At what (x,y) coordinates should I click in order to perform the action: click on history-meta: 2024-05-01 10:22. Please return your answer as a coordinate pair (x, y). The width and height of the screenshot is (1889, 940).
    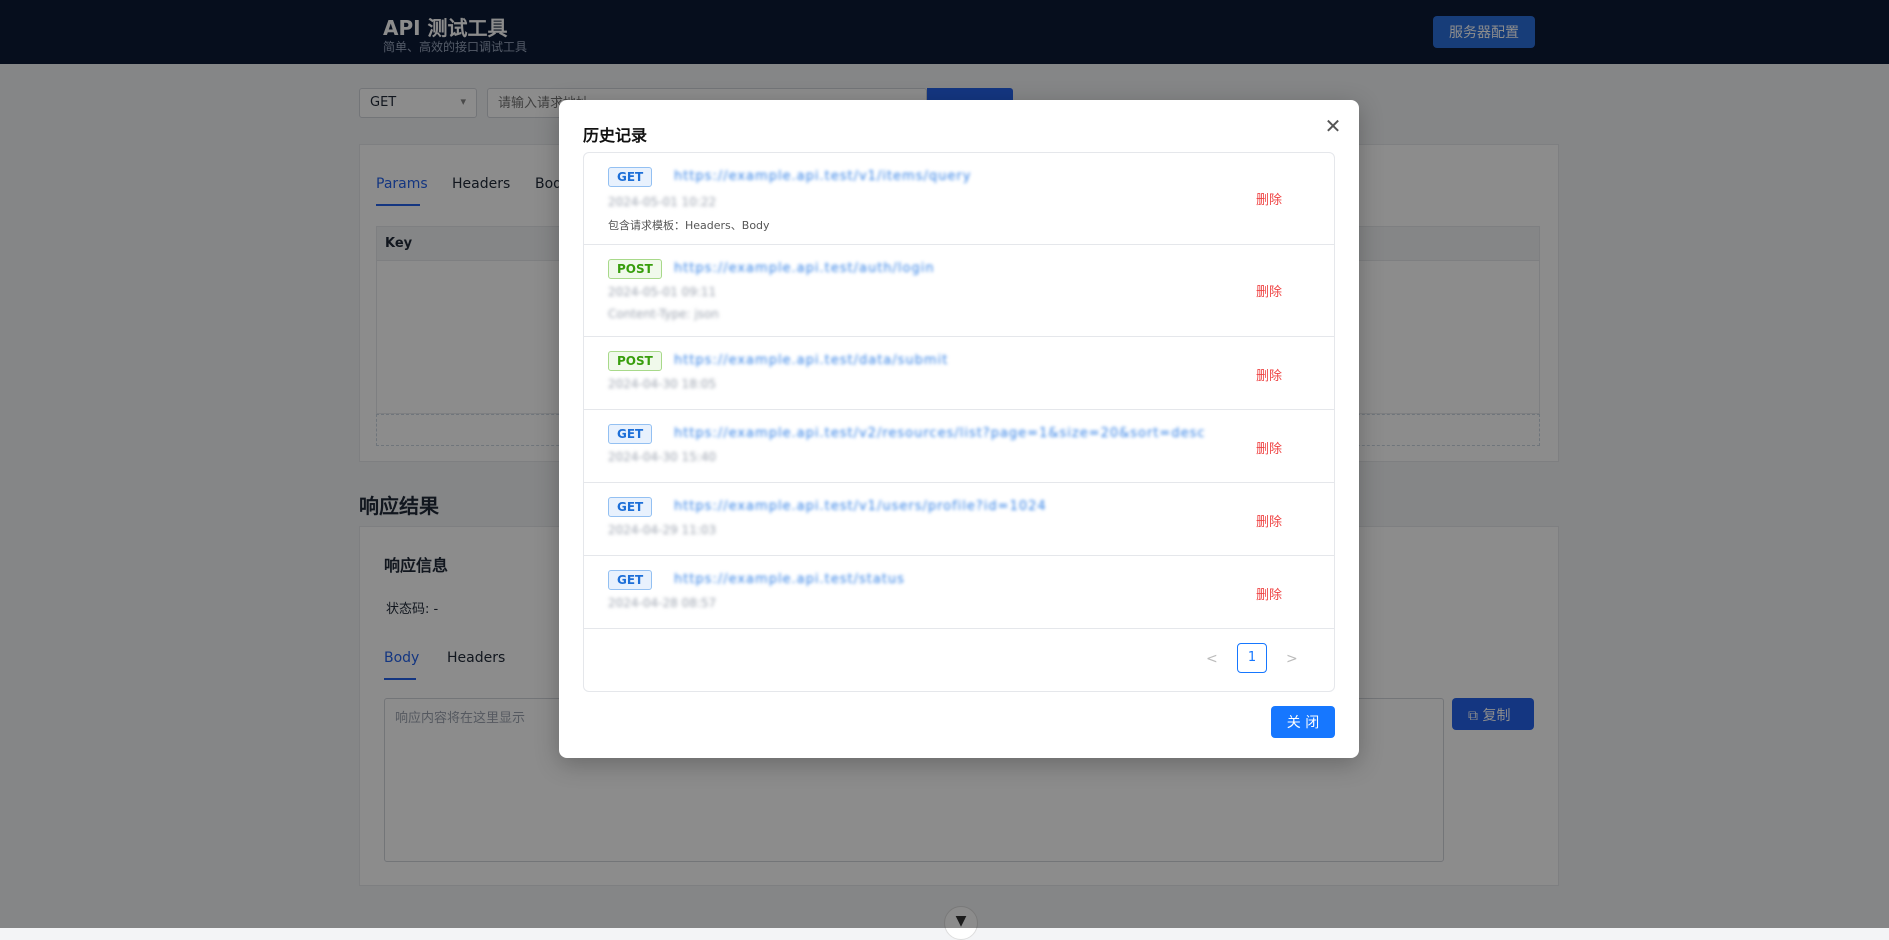
    Looking at the image, I should click on (662, 202).